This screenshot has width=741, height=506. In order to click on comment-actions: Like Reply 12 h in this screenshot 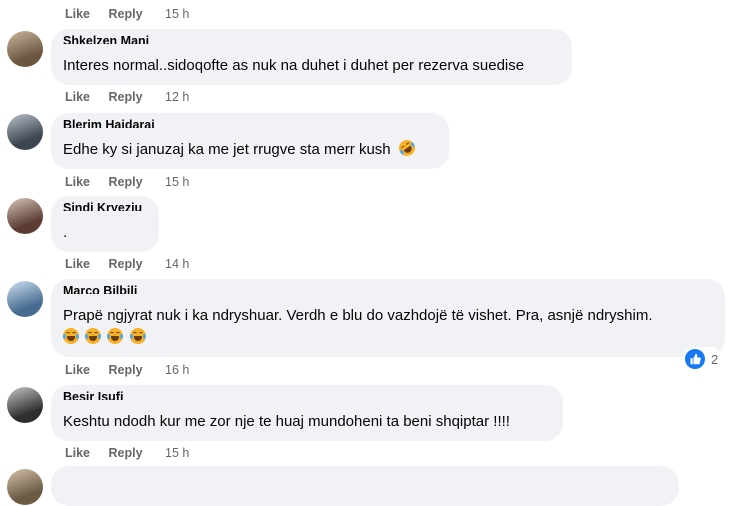, I will do `click(127, 97)`.